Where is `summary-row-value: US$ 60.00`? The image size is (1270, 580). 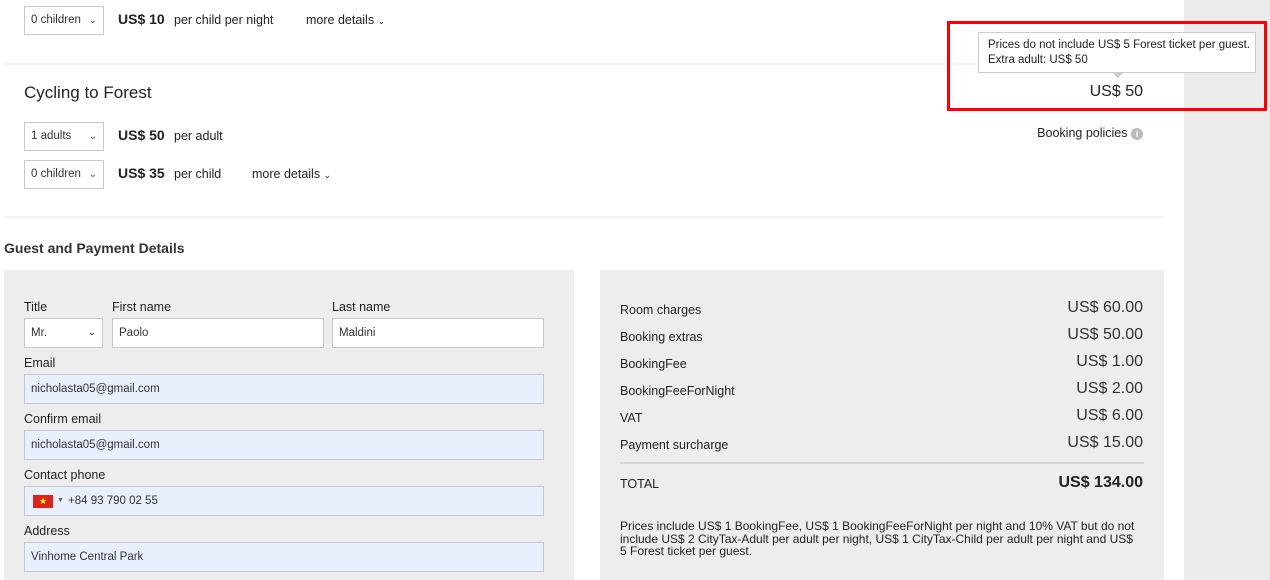 summary-row-value: US$ 60.00 is located at coordinates (1105, 307).